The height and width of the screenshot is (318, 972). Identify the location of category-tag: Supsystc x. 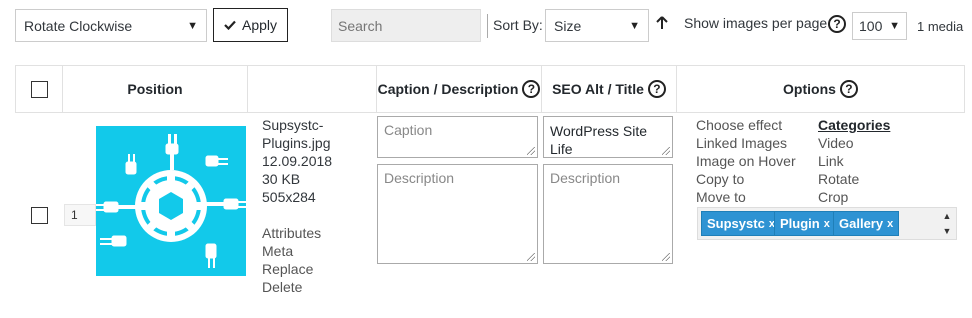
(741, 223).